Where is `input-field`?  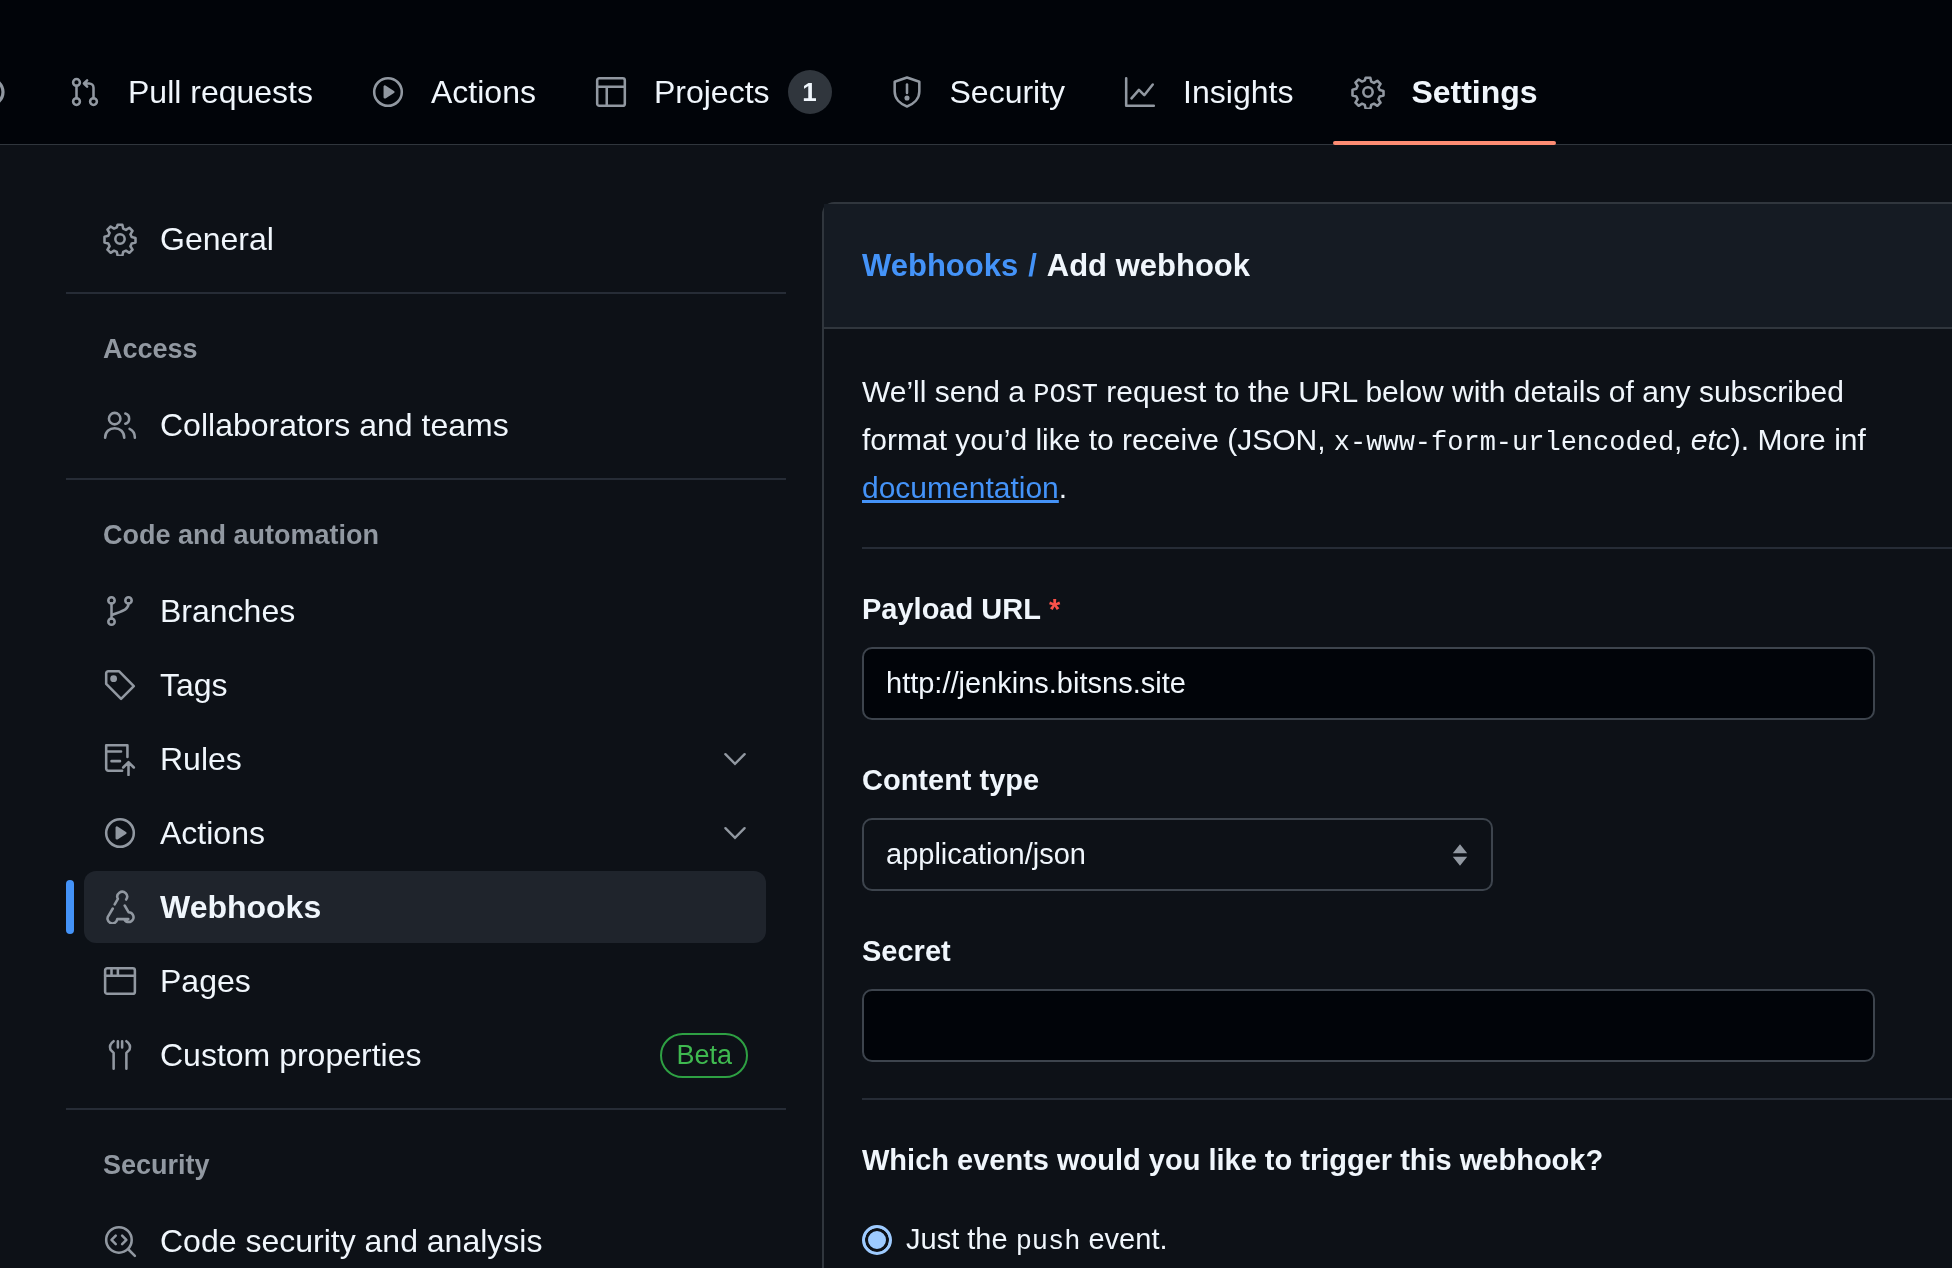 input-field is located at coordinates (1368, 1025).